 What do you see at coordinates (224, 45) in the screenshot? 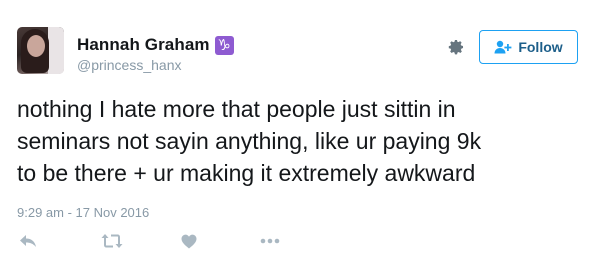
I see `capricorn-emoji: ♑` at bounding box center [224, 45].